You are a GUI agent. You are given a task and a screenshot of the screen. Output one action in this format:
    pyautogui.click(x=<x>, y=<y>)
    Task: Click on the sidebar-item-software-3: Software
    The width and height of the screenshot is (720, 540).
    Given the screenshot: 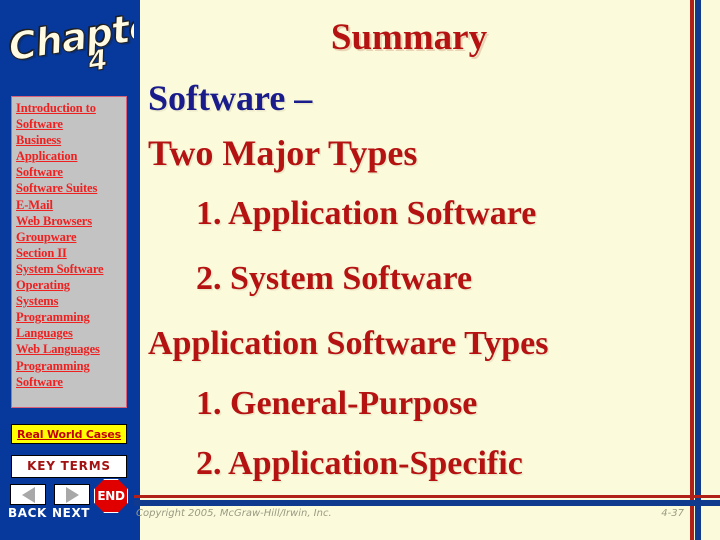 What is the action you would take?
    pyautogui.click(x=70, y=382)
    